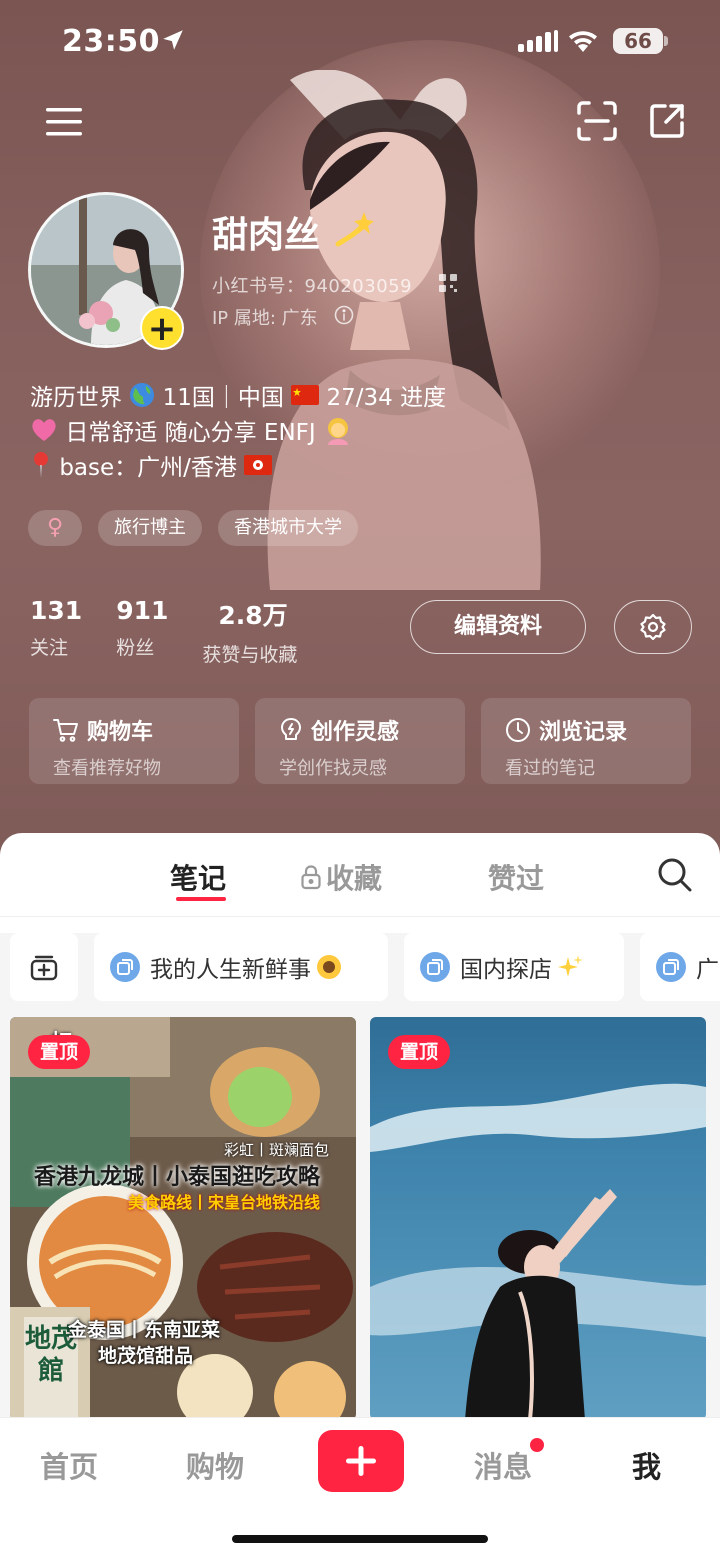 The image size is (720, 1559). I want to click on share-button, so click(667, 121).